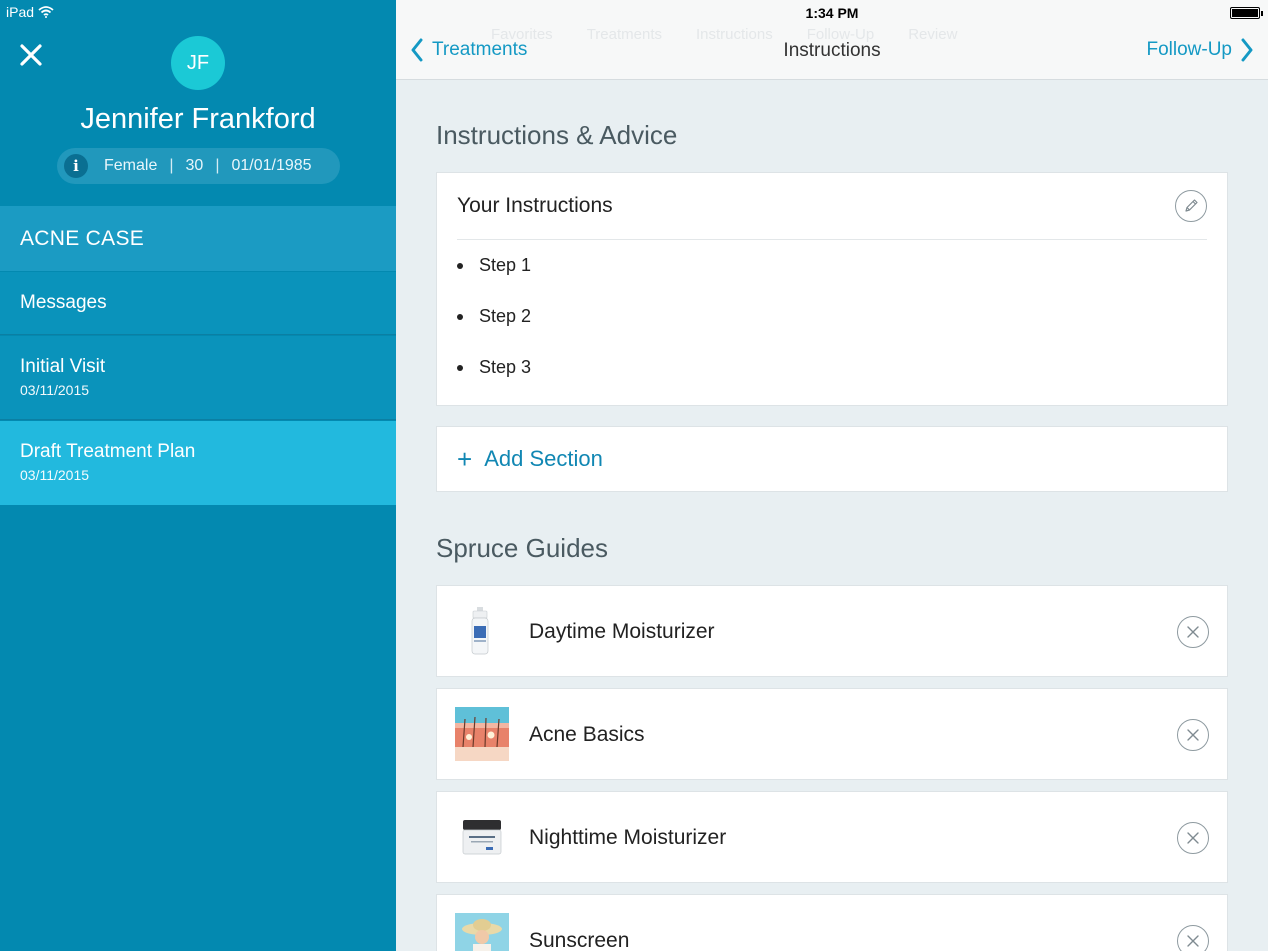 The width and height of the screenshot is (1268, 951). What do you see at coordinates (832, 459) in the screenshot?
I see `add-section-button: + Add Section` at bounding box center [832, 459].